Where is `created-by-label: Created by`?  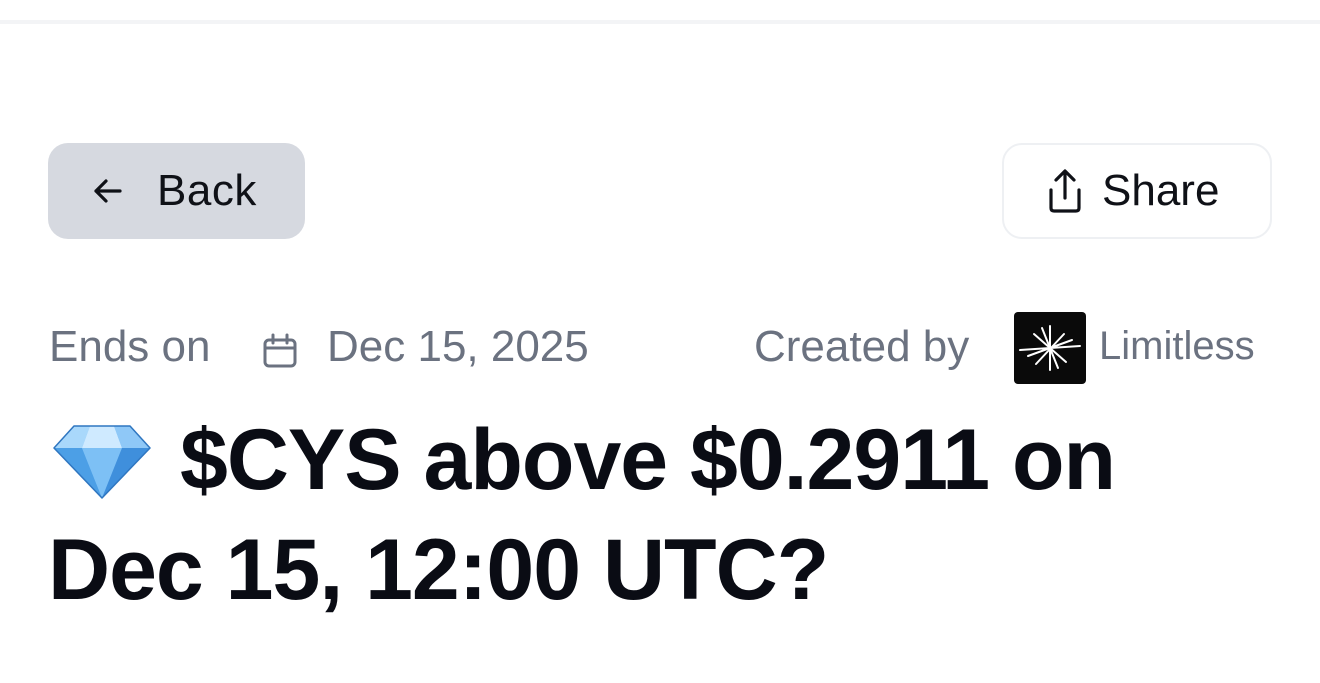
created-by-label: Created by is located at coordinates (862, 346).